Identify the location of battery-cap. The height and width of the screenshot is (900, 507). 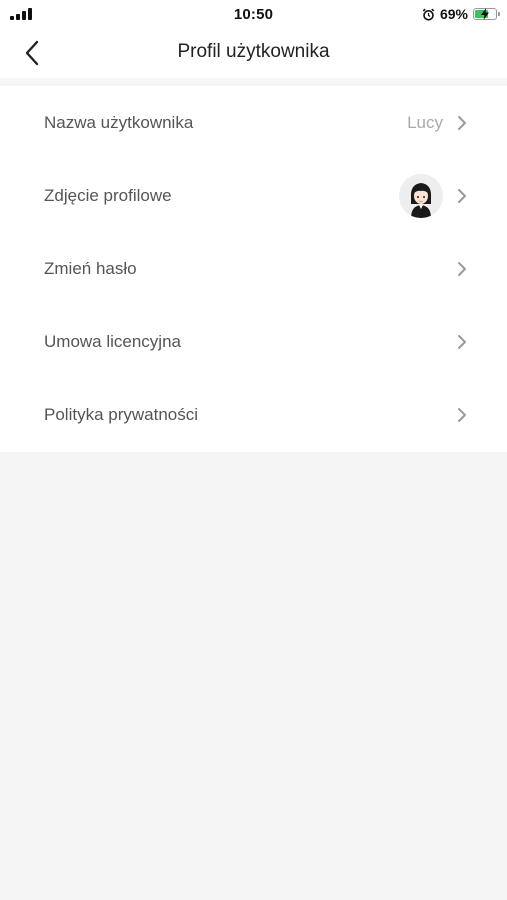
(499, 14).